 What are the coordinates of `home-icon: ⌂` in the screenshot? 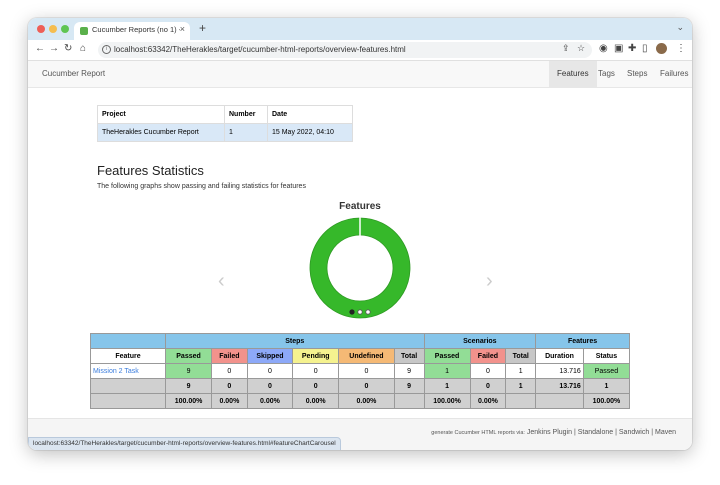 It's located at (83, 48).